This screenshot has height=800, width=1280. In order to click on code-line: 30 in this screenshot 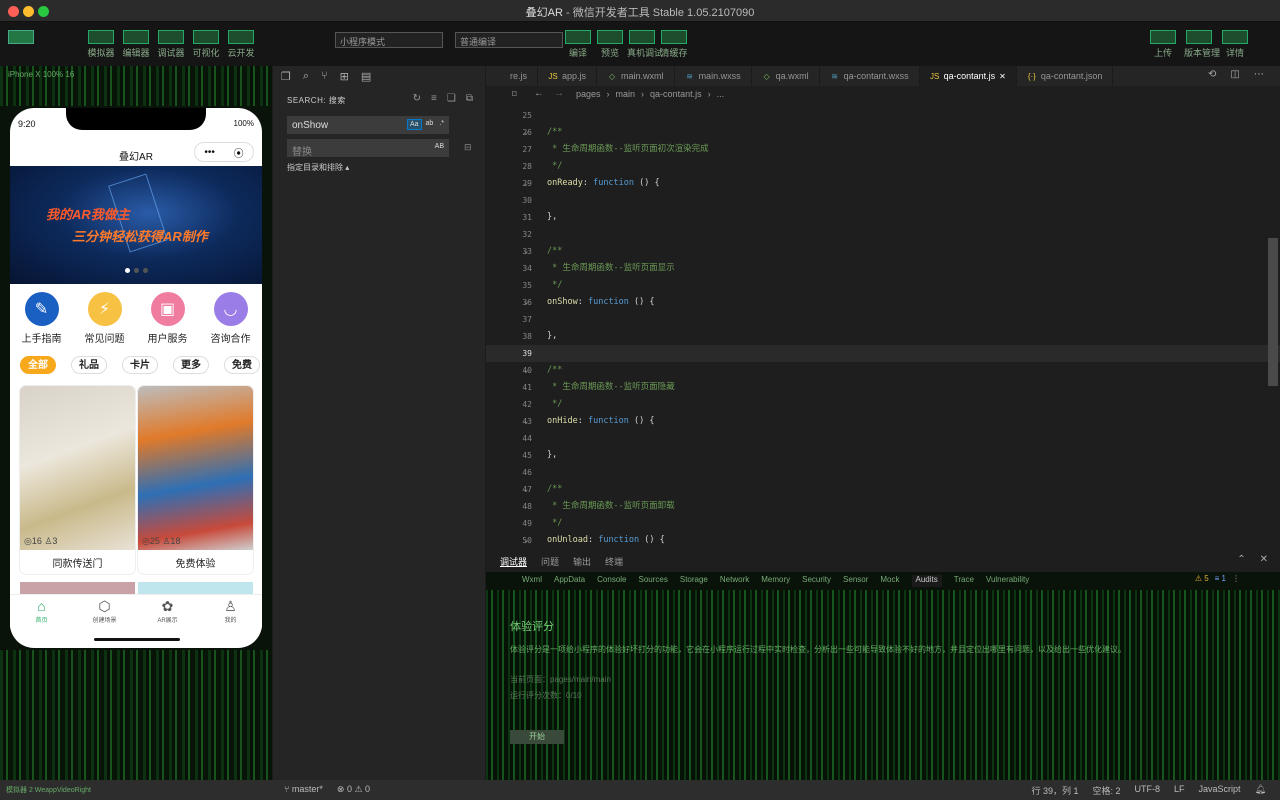, I will do `click(883, 200)`.